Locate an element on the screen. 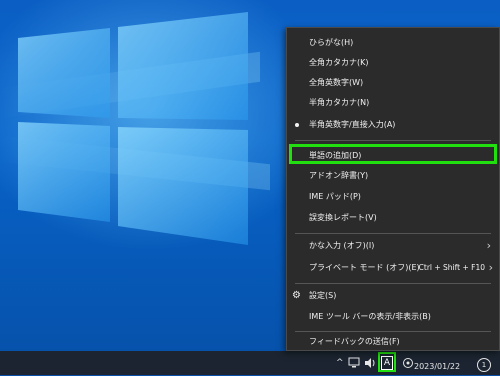 The height and width of the screenshot is (376, 500). menu-item-toggle-ime-toolbar: IME ツール バーの表示/非表示(B) is located at coordinates (393, 317).